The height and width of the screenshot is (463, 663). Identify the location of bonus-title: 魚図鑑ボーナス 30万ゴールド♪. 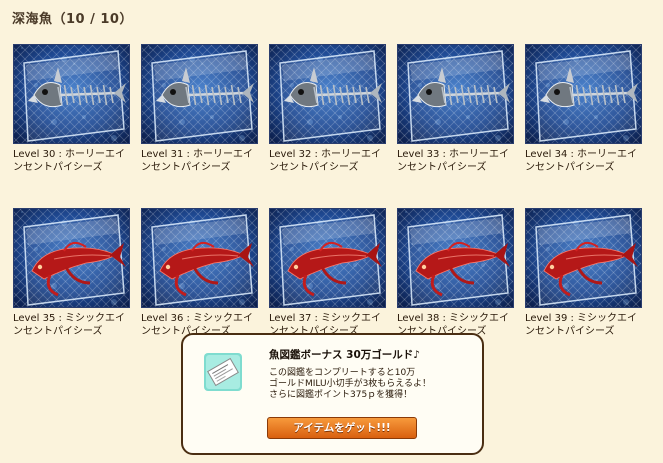
(344, 355).